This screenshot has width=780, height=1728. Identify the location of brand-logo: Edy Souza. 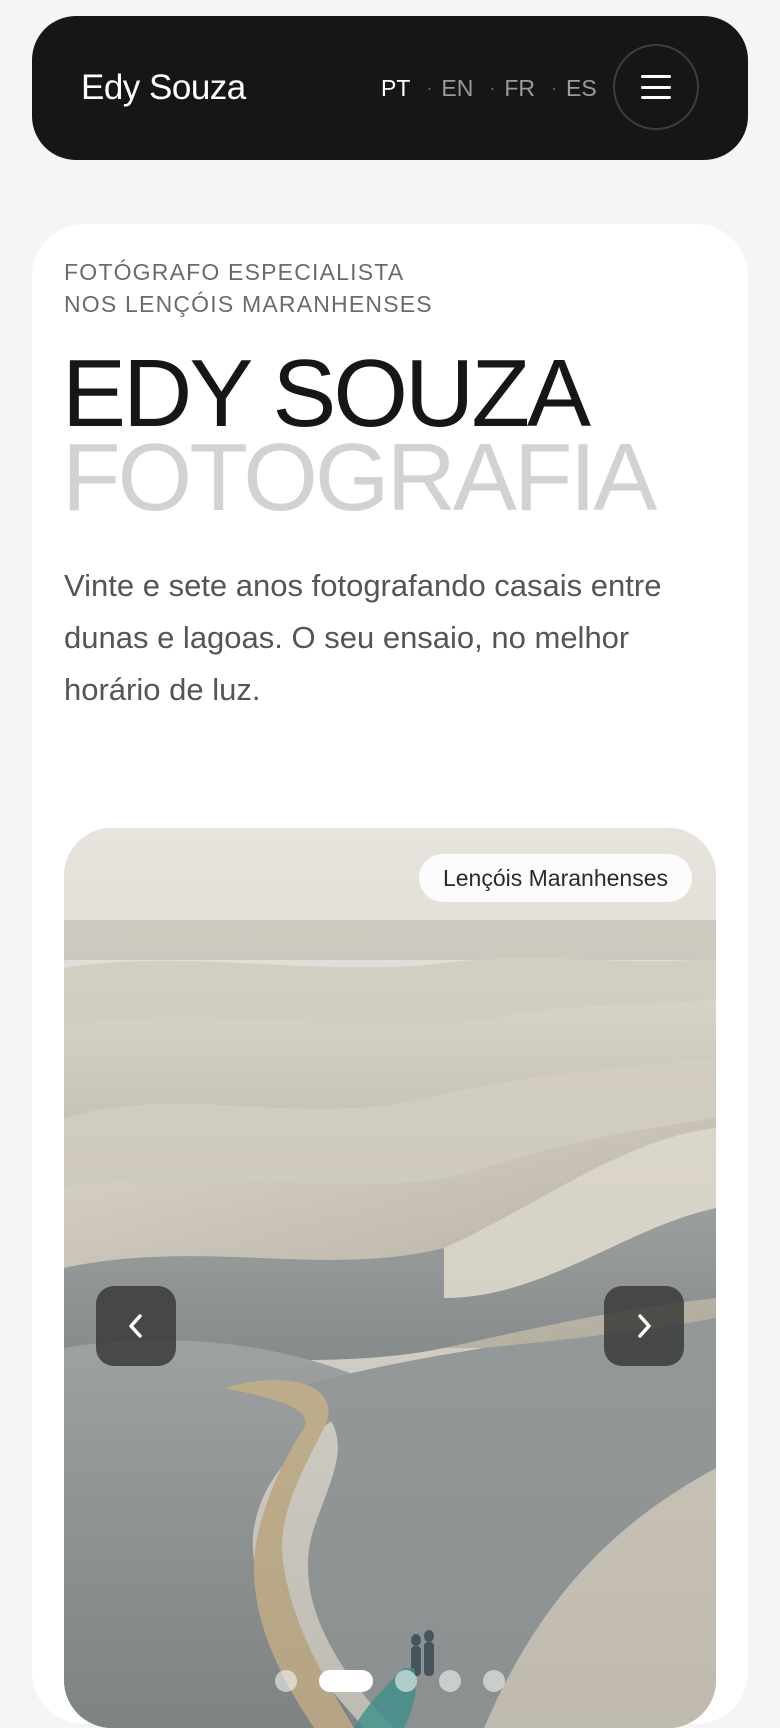
(163, 88).